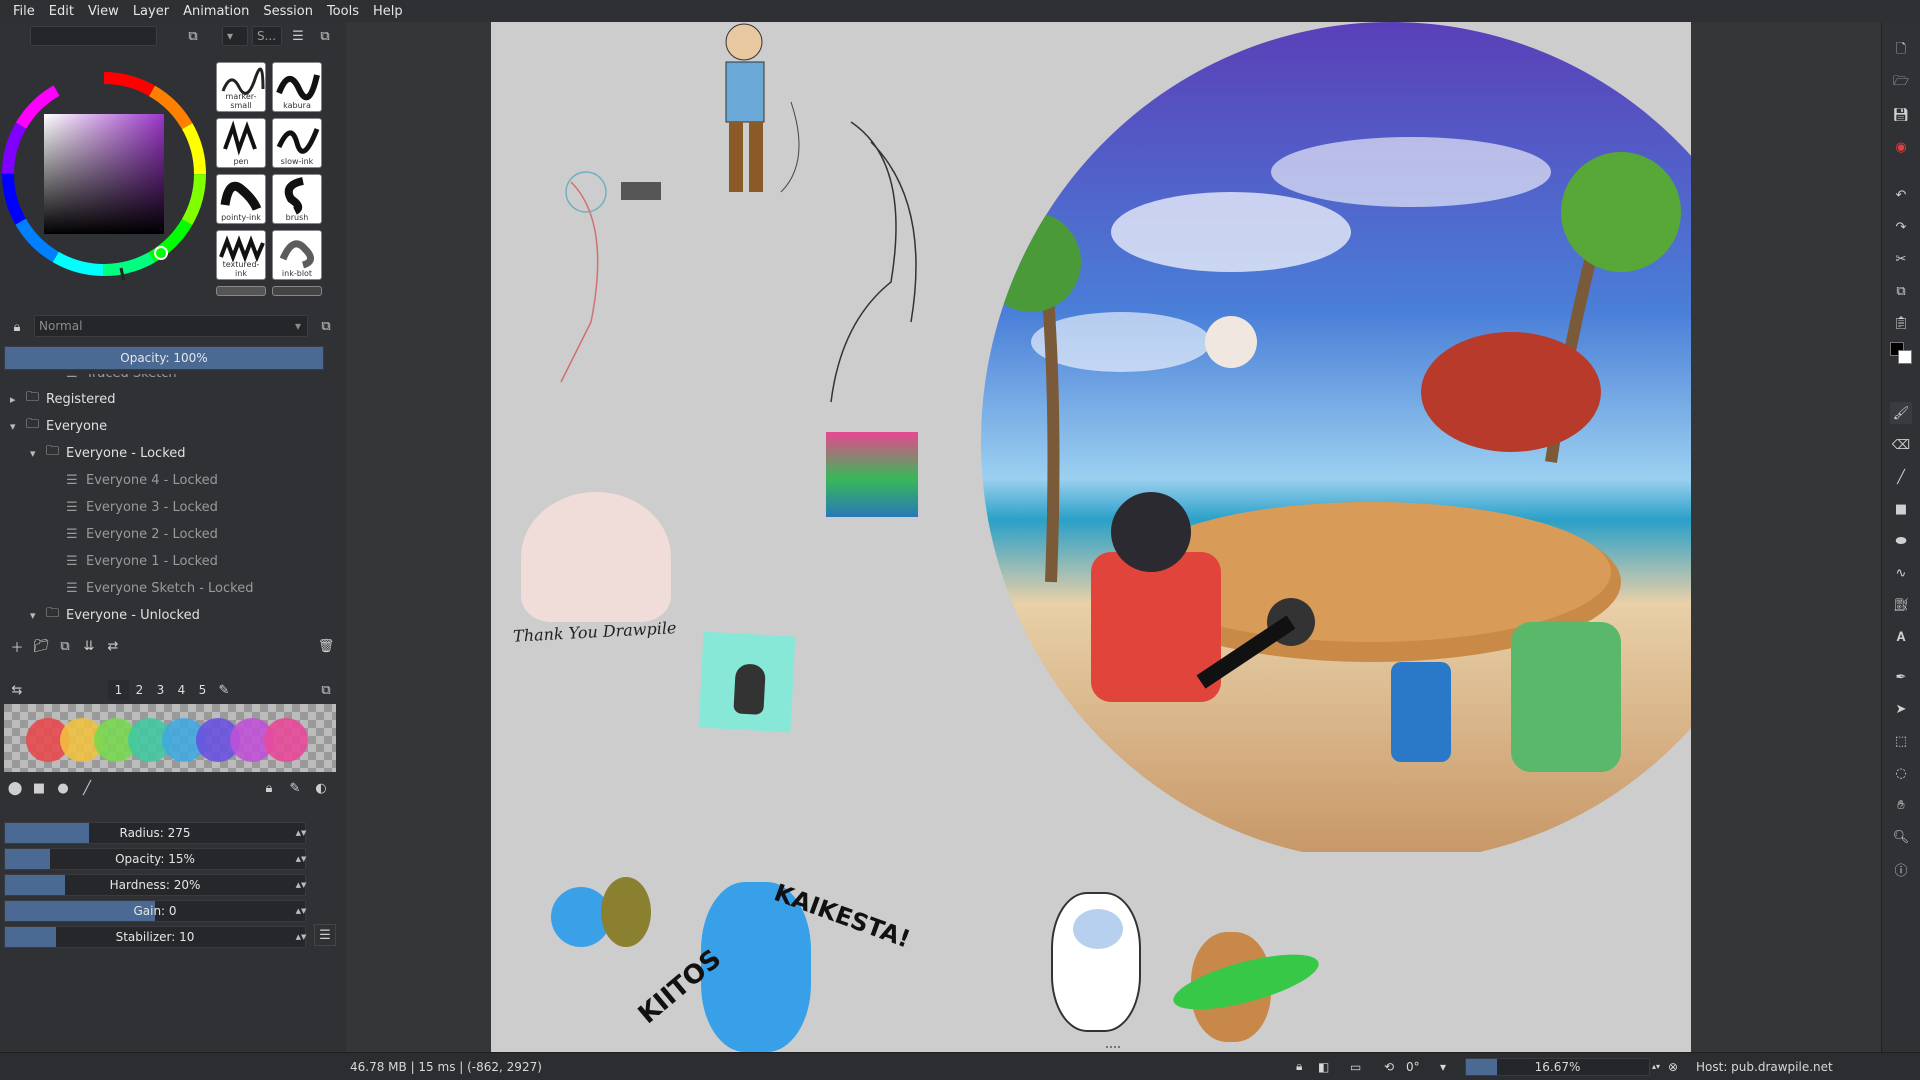 This screenshot has height=1080, width=1920. What do you see at coordinates (1901, 773) in the screenshot?
I see `lasso-select-tool-icon: ◌` at bounding box center [1901, 773].